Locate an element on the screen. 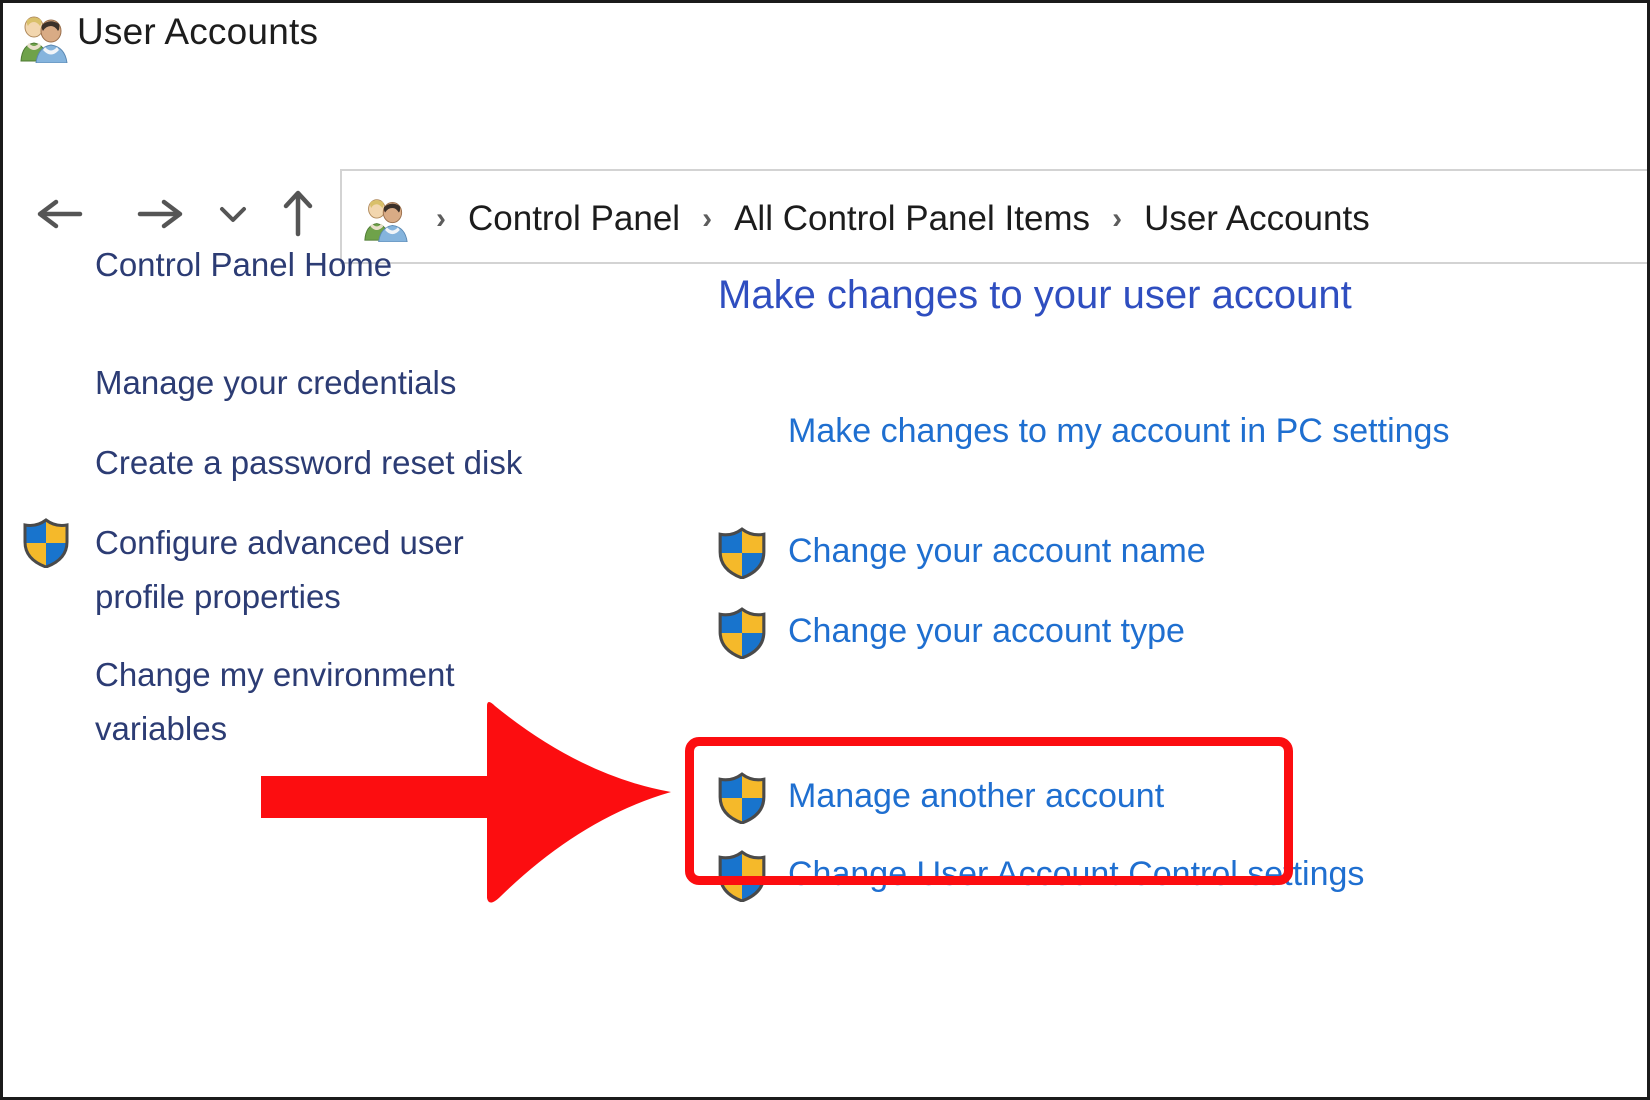  breadcrumb-item-control-panel: Control Panel is located at coordinates (574, 219).